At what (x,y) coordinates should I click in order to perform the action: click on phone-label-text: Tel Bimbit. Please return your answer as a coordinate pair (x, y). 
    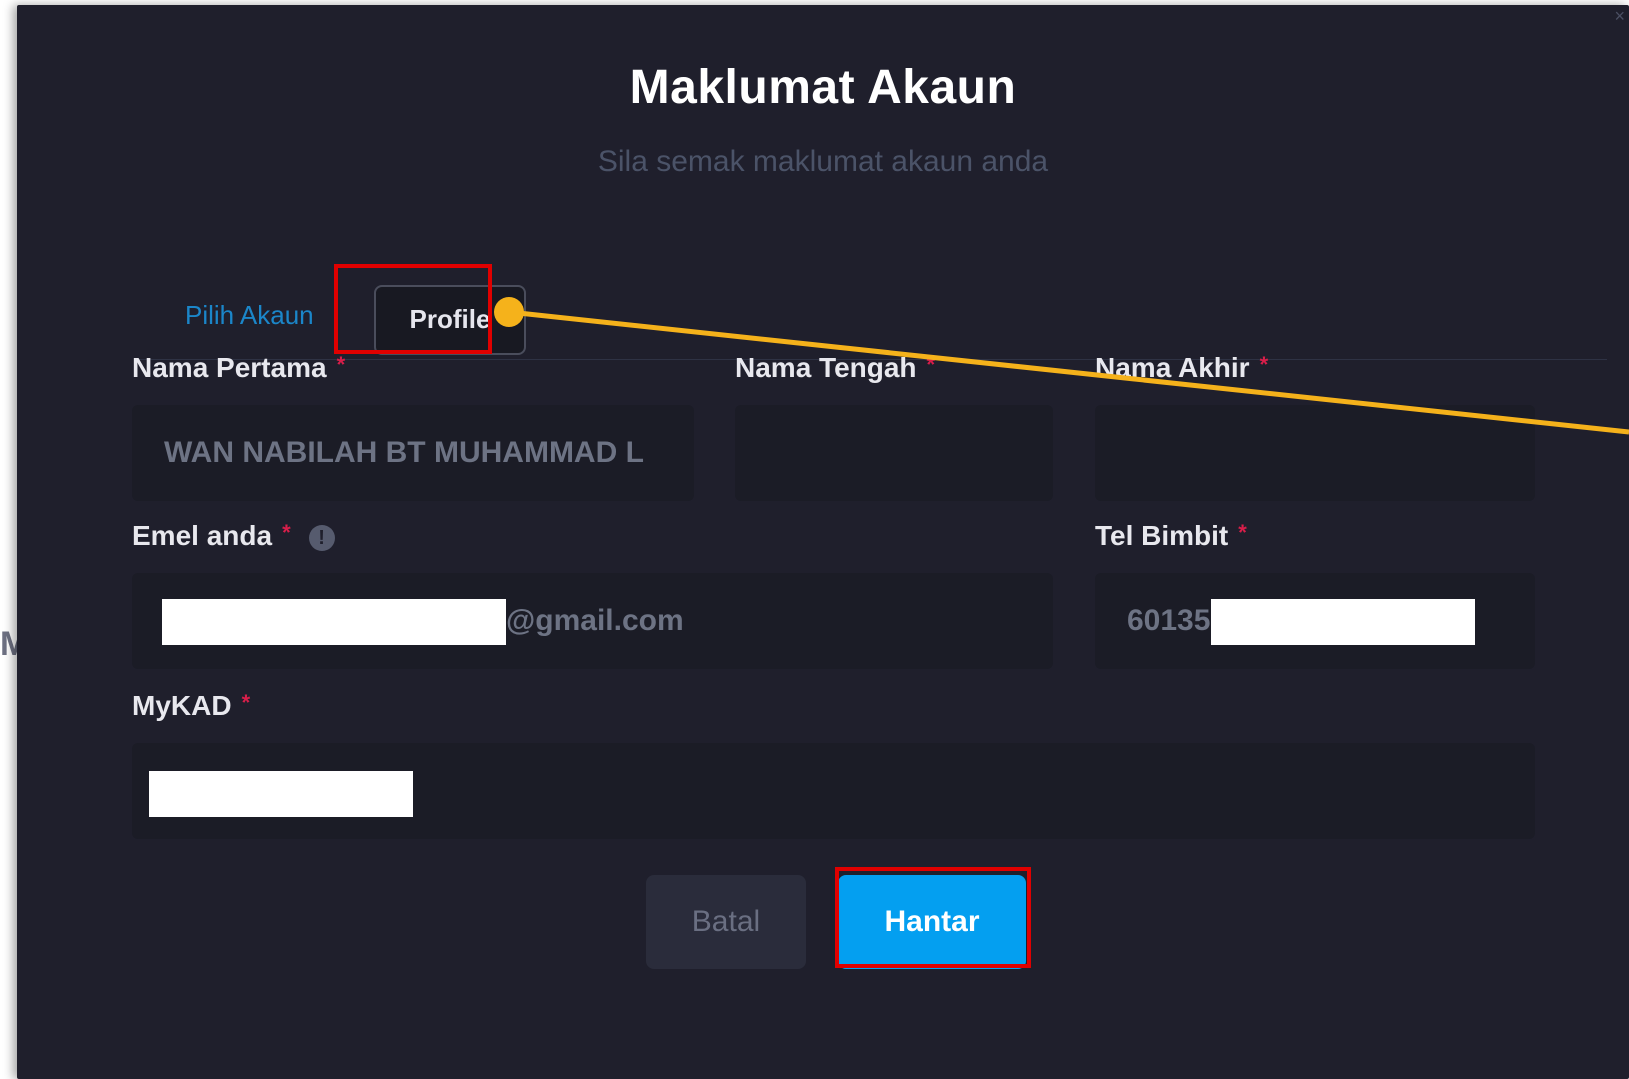
    Looking at the image, I should click on (1162, 535).